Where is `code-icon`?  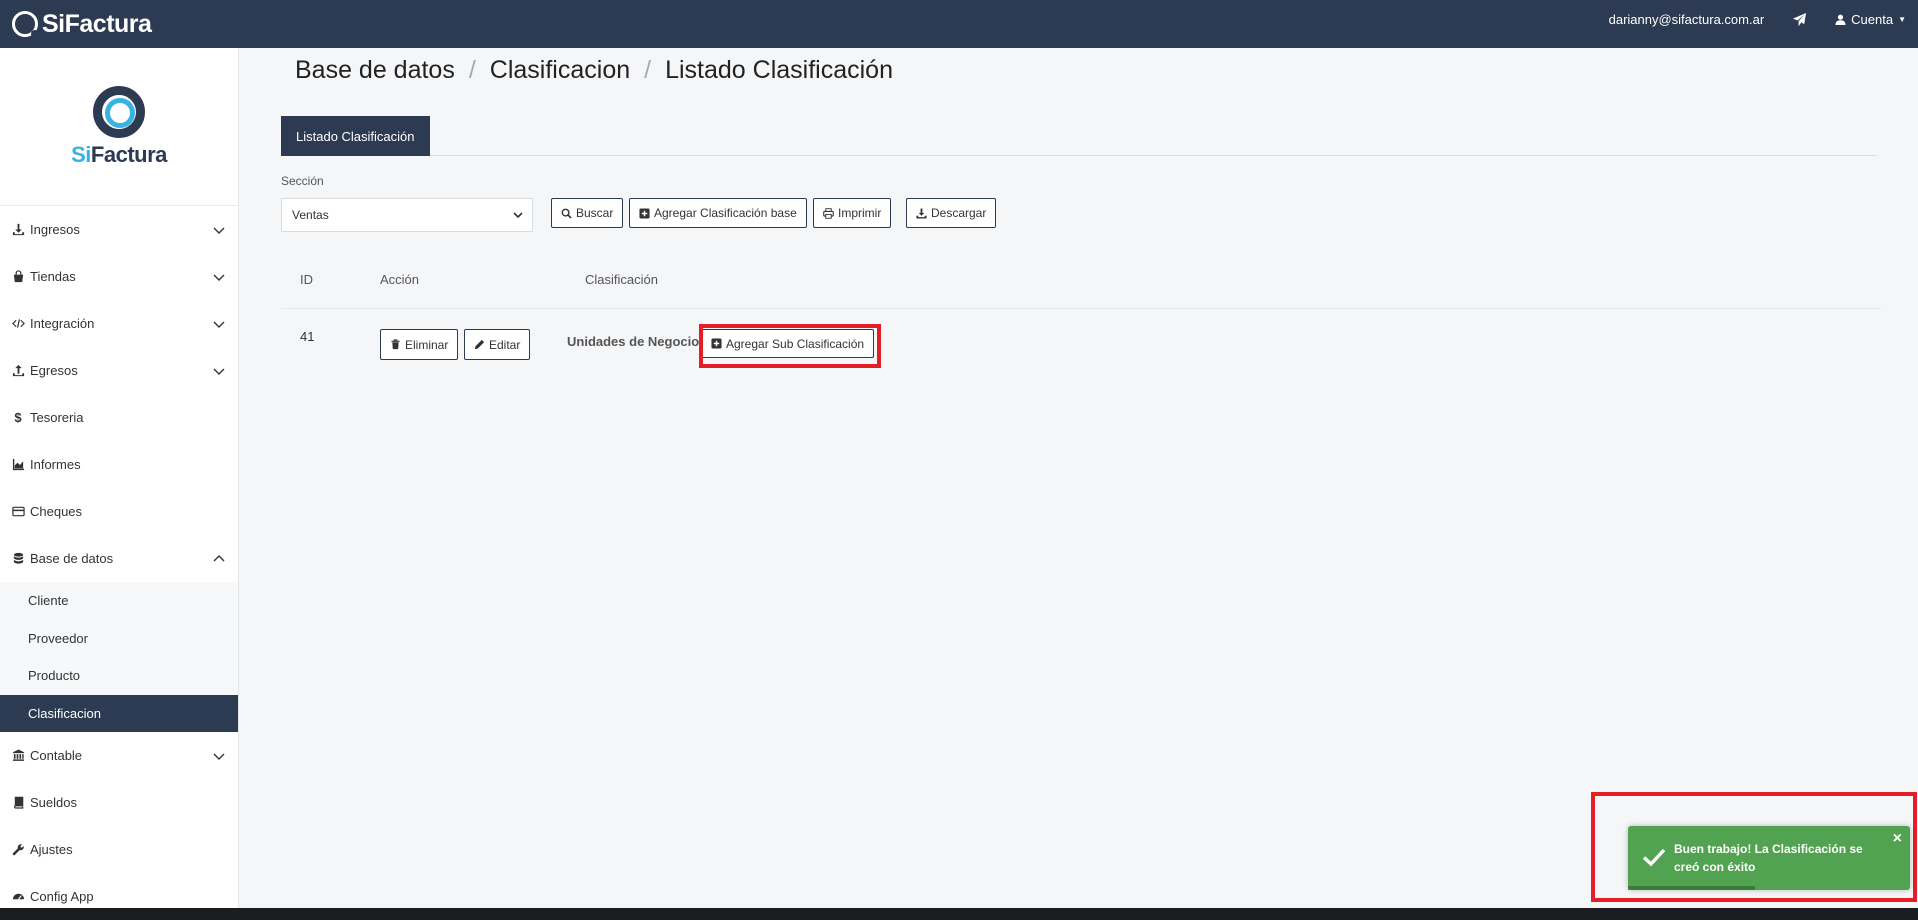 code-icon is located at coordinates (18, 324).